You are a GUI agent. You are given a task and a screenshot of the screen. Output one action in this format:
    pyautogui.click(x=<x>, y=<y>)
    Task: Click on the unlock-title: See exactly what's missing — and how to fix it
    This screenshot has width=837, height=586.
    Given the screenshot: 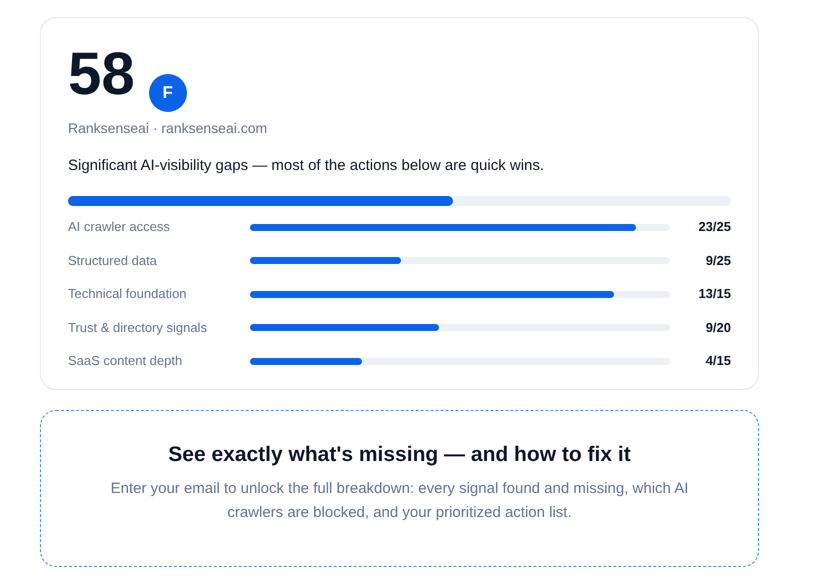 What is the action you would take?
    pyautogui.click(x=399, y=455)
    